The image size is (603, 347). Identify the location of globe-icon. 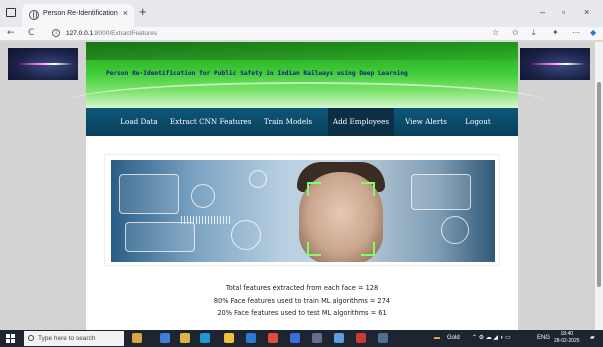
(34, 15).